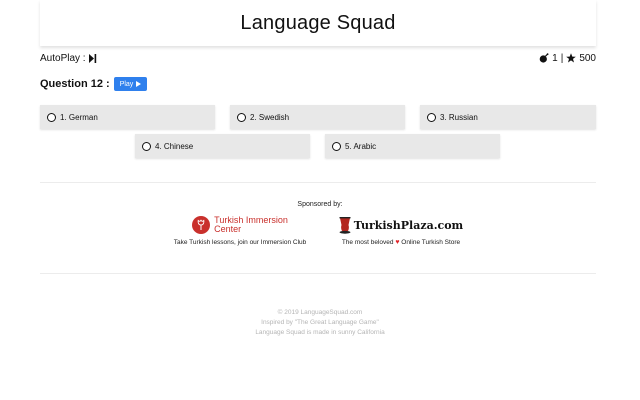 Image resolution: width=640 pixels, height=400 pixels. I want to click on option-label: 5. Arabic, so click(361, 146).